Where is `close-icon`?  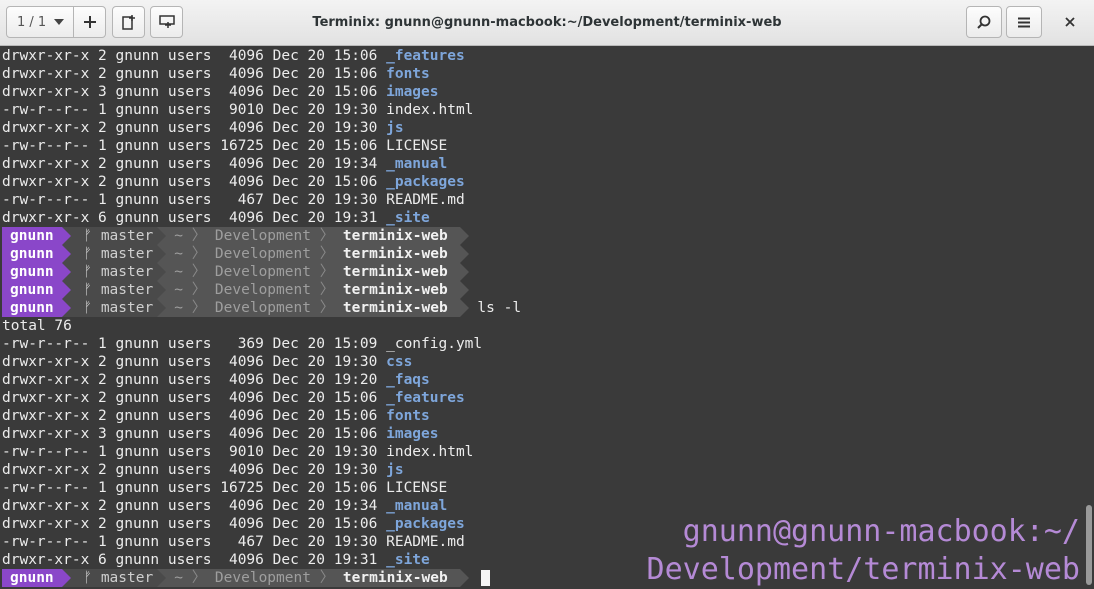
close-icon is located at coordinates (1070, 22).